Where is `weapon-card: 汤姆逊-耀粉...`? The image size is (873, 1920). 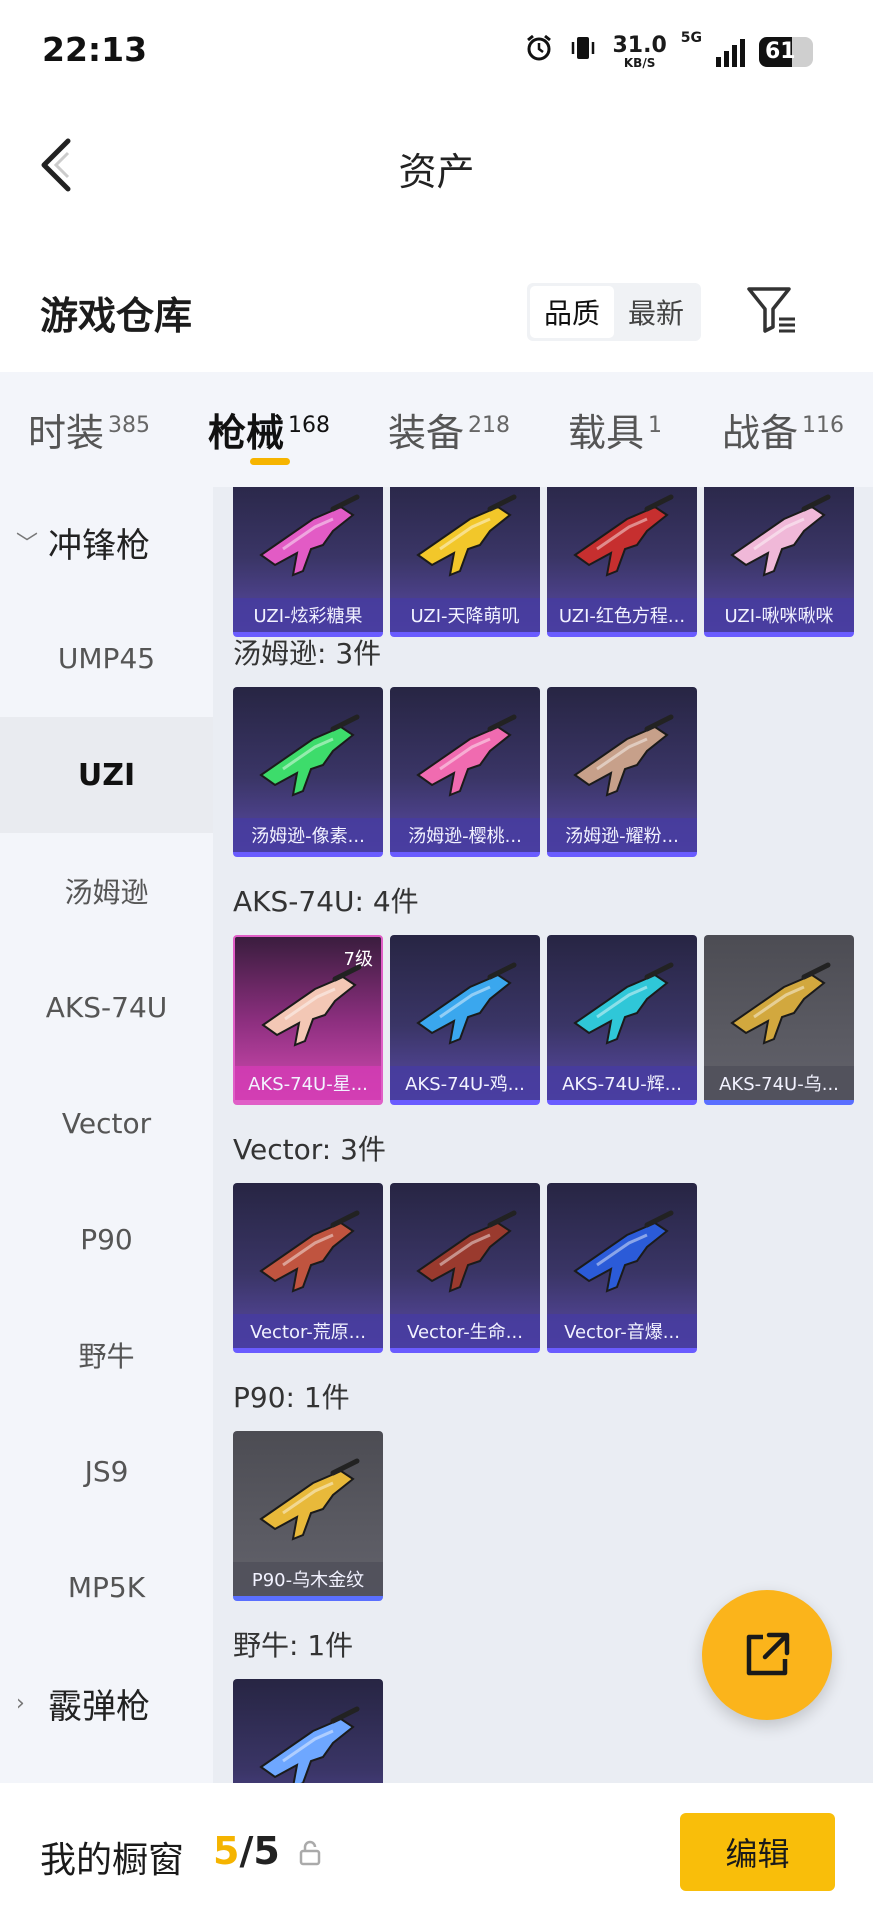
weapon-card: 汤姆逊-耀粉... is located at coordinates (622, 772).